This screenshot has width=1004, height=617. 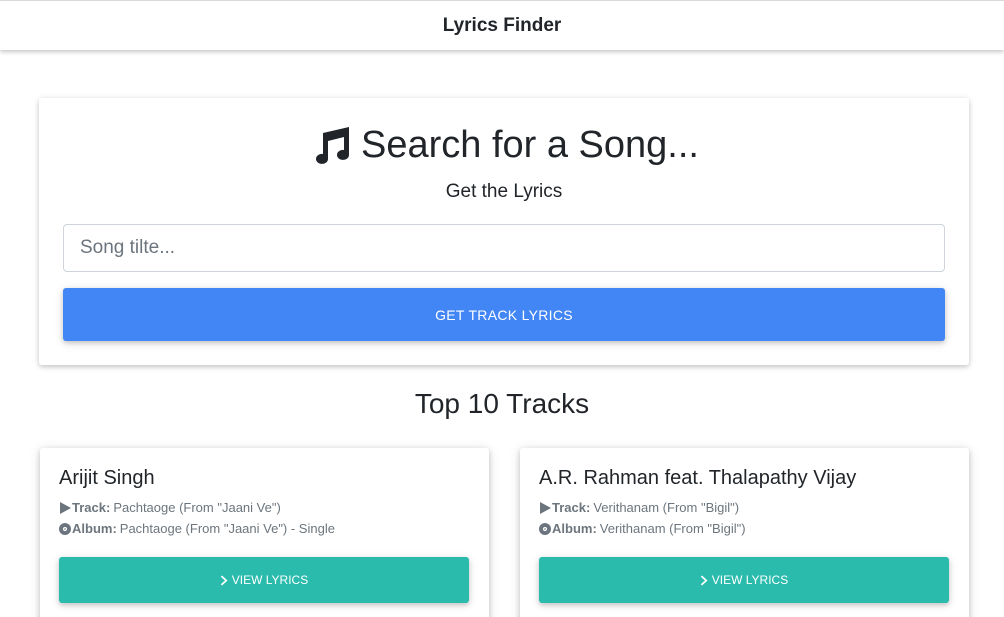 I want to click on artist-name: Arijit Singh, so click(x=107, y=478).